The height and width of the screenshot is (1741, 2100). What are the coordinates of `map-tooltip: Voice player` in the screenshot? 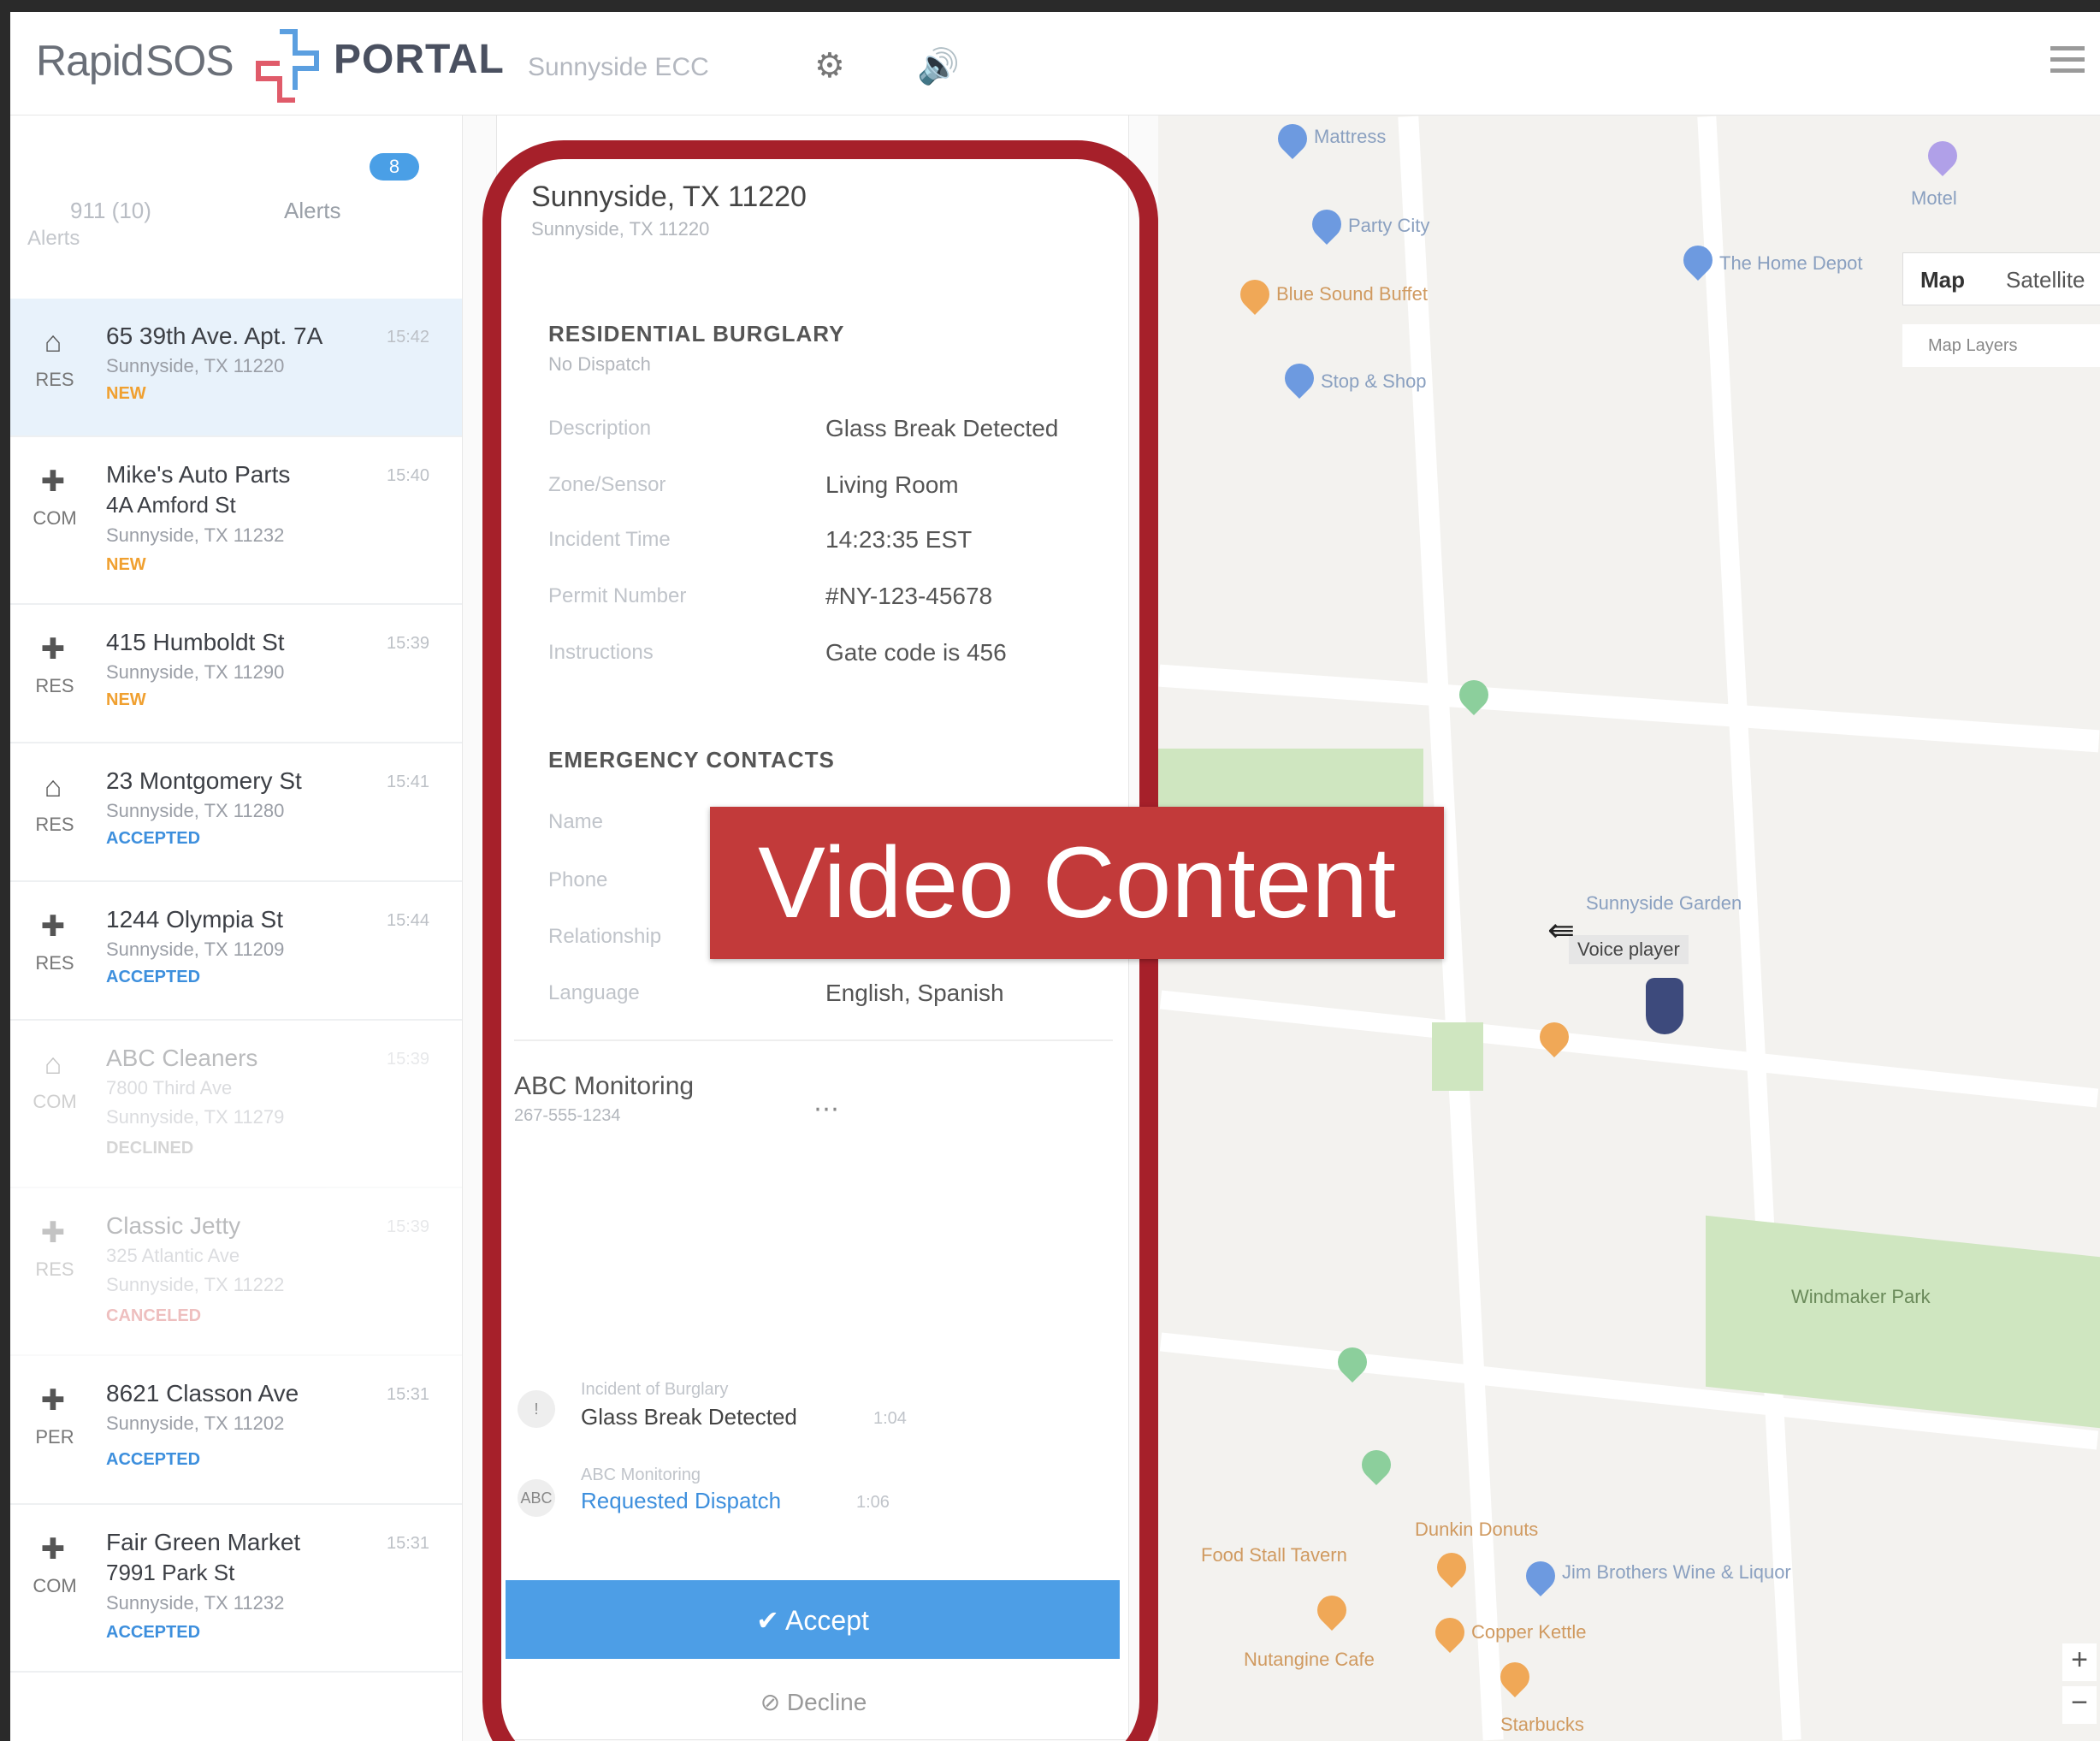 It's located at (1629, 949).